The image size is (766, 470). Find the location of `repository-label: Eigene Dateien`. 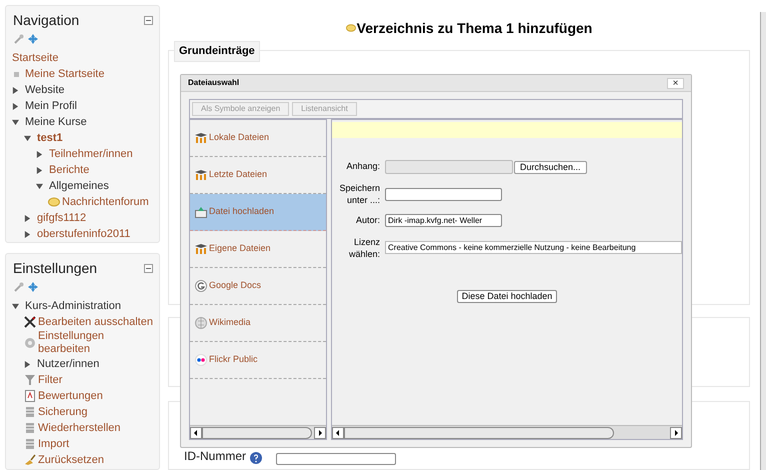

repository-label: Eigene Dateien is located at coordinates (240, 249).